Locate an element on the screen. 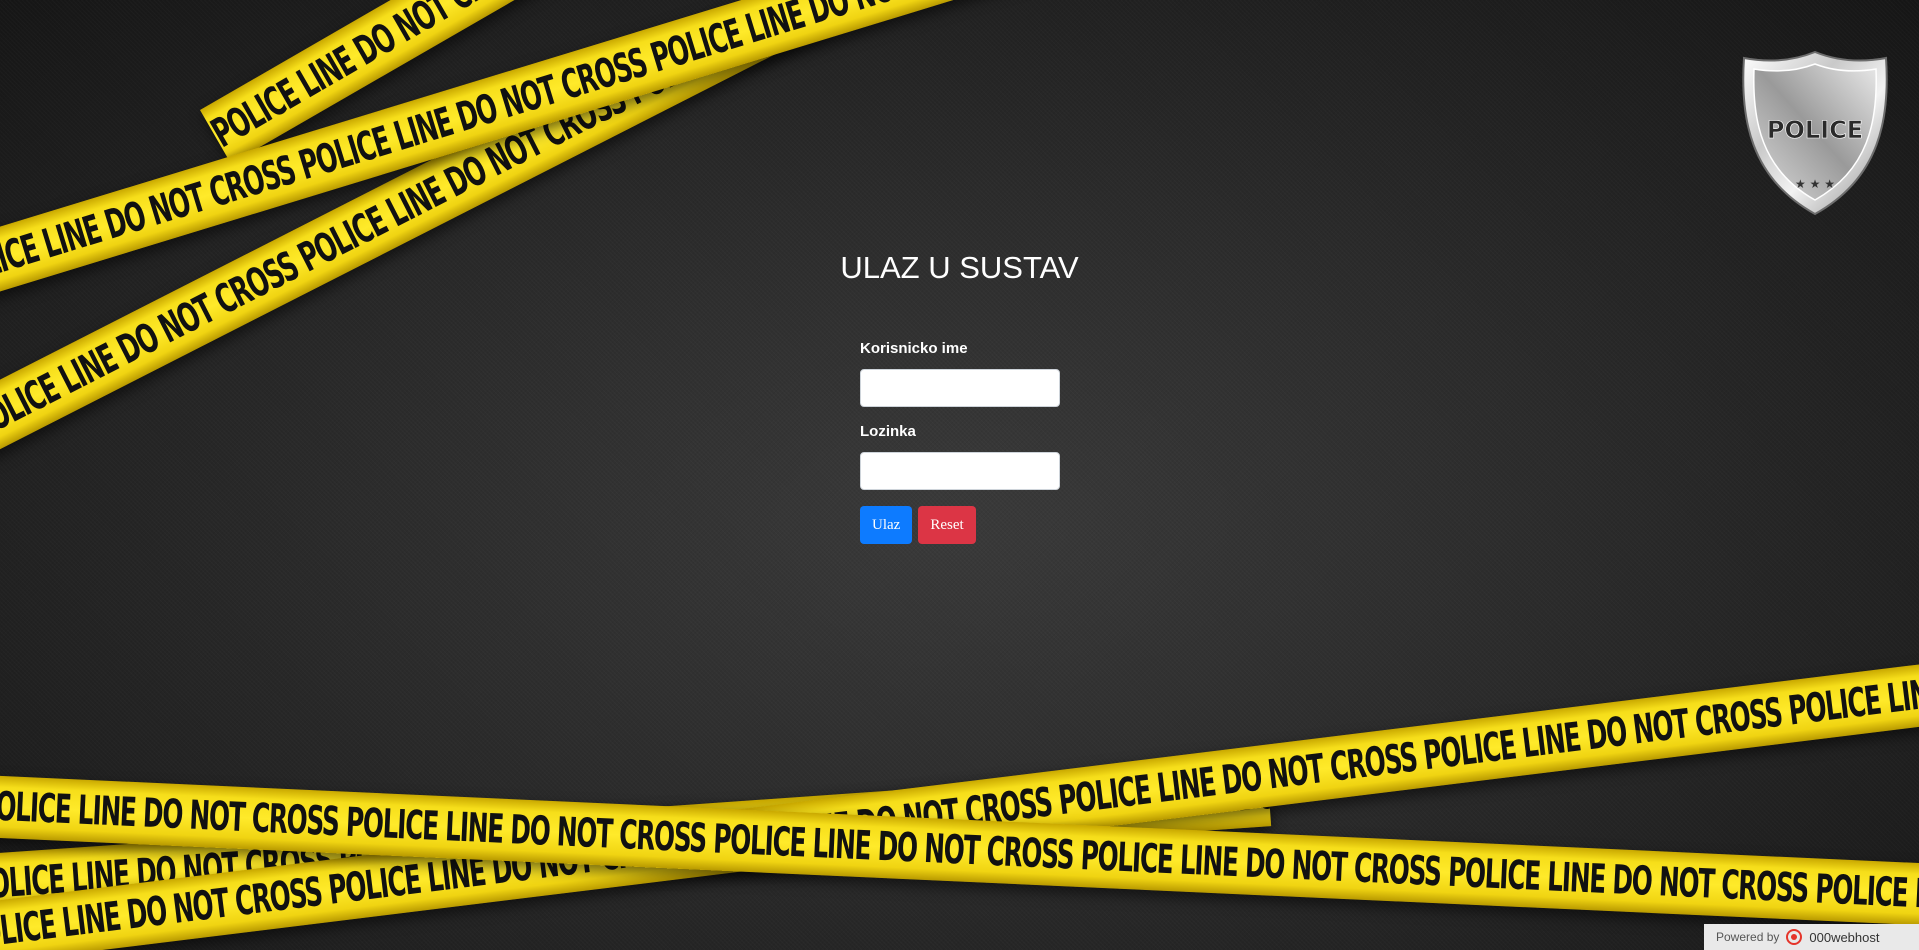 The width and height of the screenshot is (1919, 950). form-actions: Ulaz Reset is located at coordinates (990, 525).